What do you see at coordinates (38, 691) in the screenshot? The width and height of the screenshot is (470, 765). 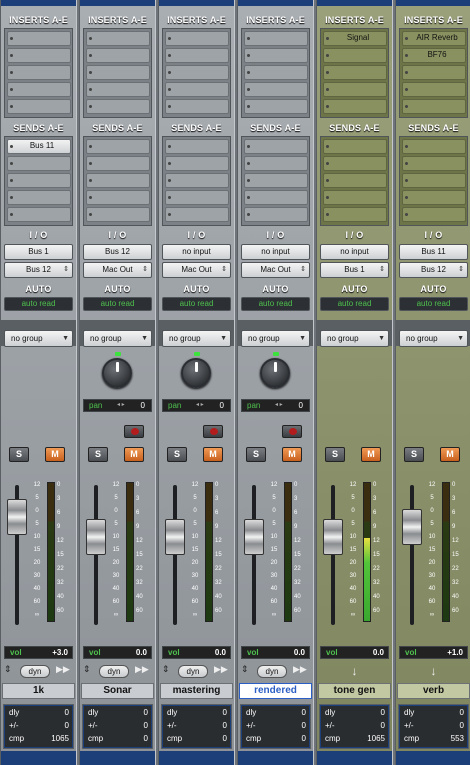 I see `track-name: 1k` at bounding box center [38, 691].